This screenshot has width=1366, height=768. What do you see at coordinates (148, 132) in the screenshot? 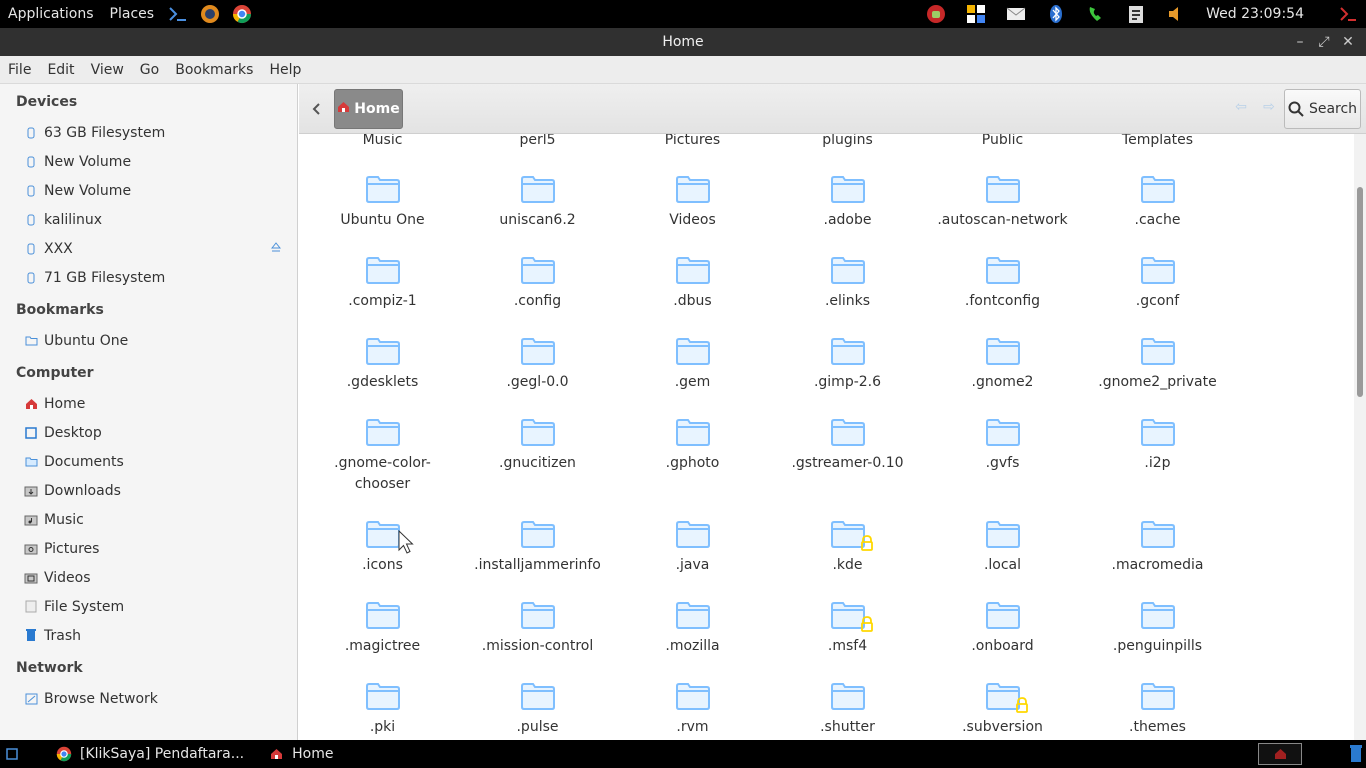
I see `sidebar-item-63gb-filesystem: 63 GB Filesystem` at bounding box center [148, 132].